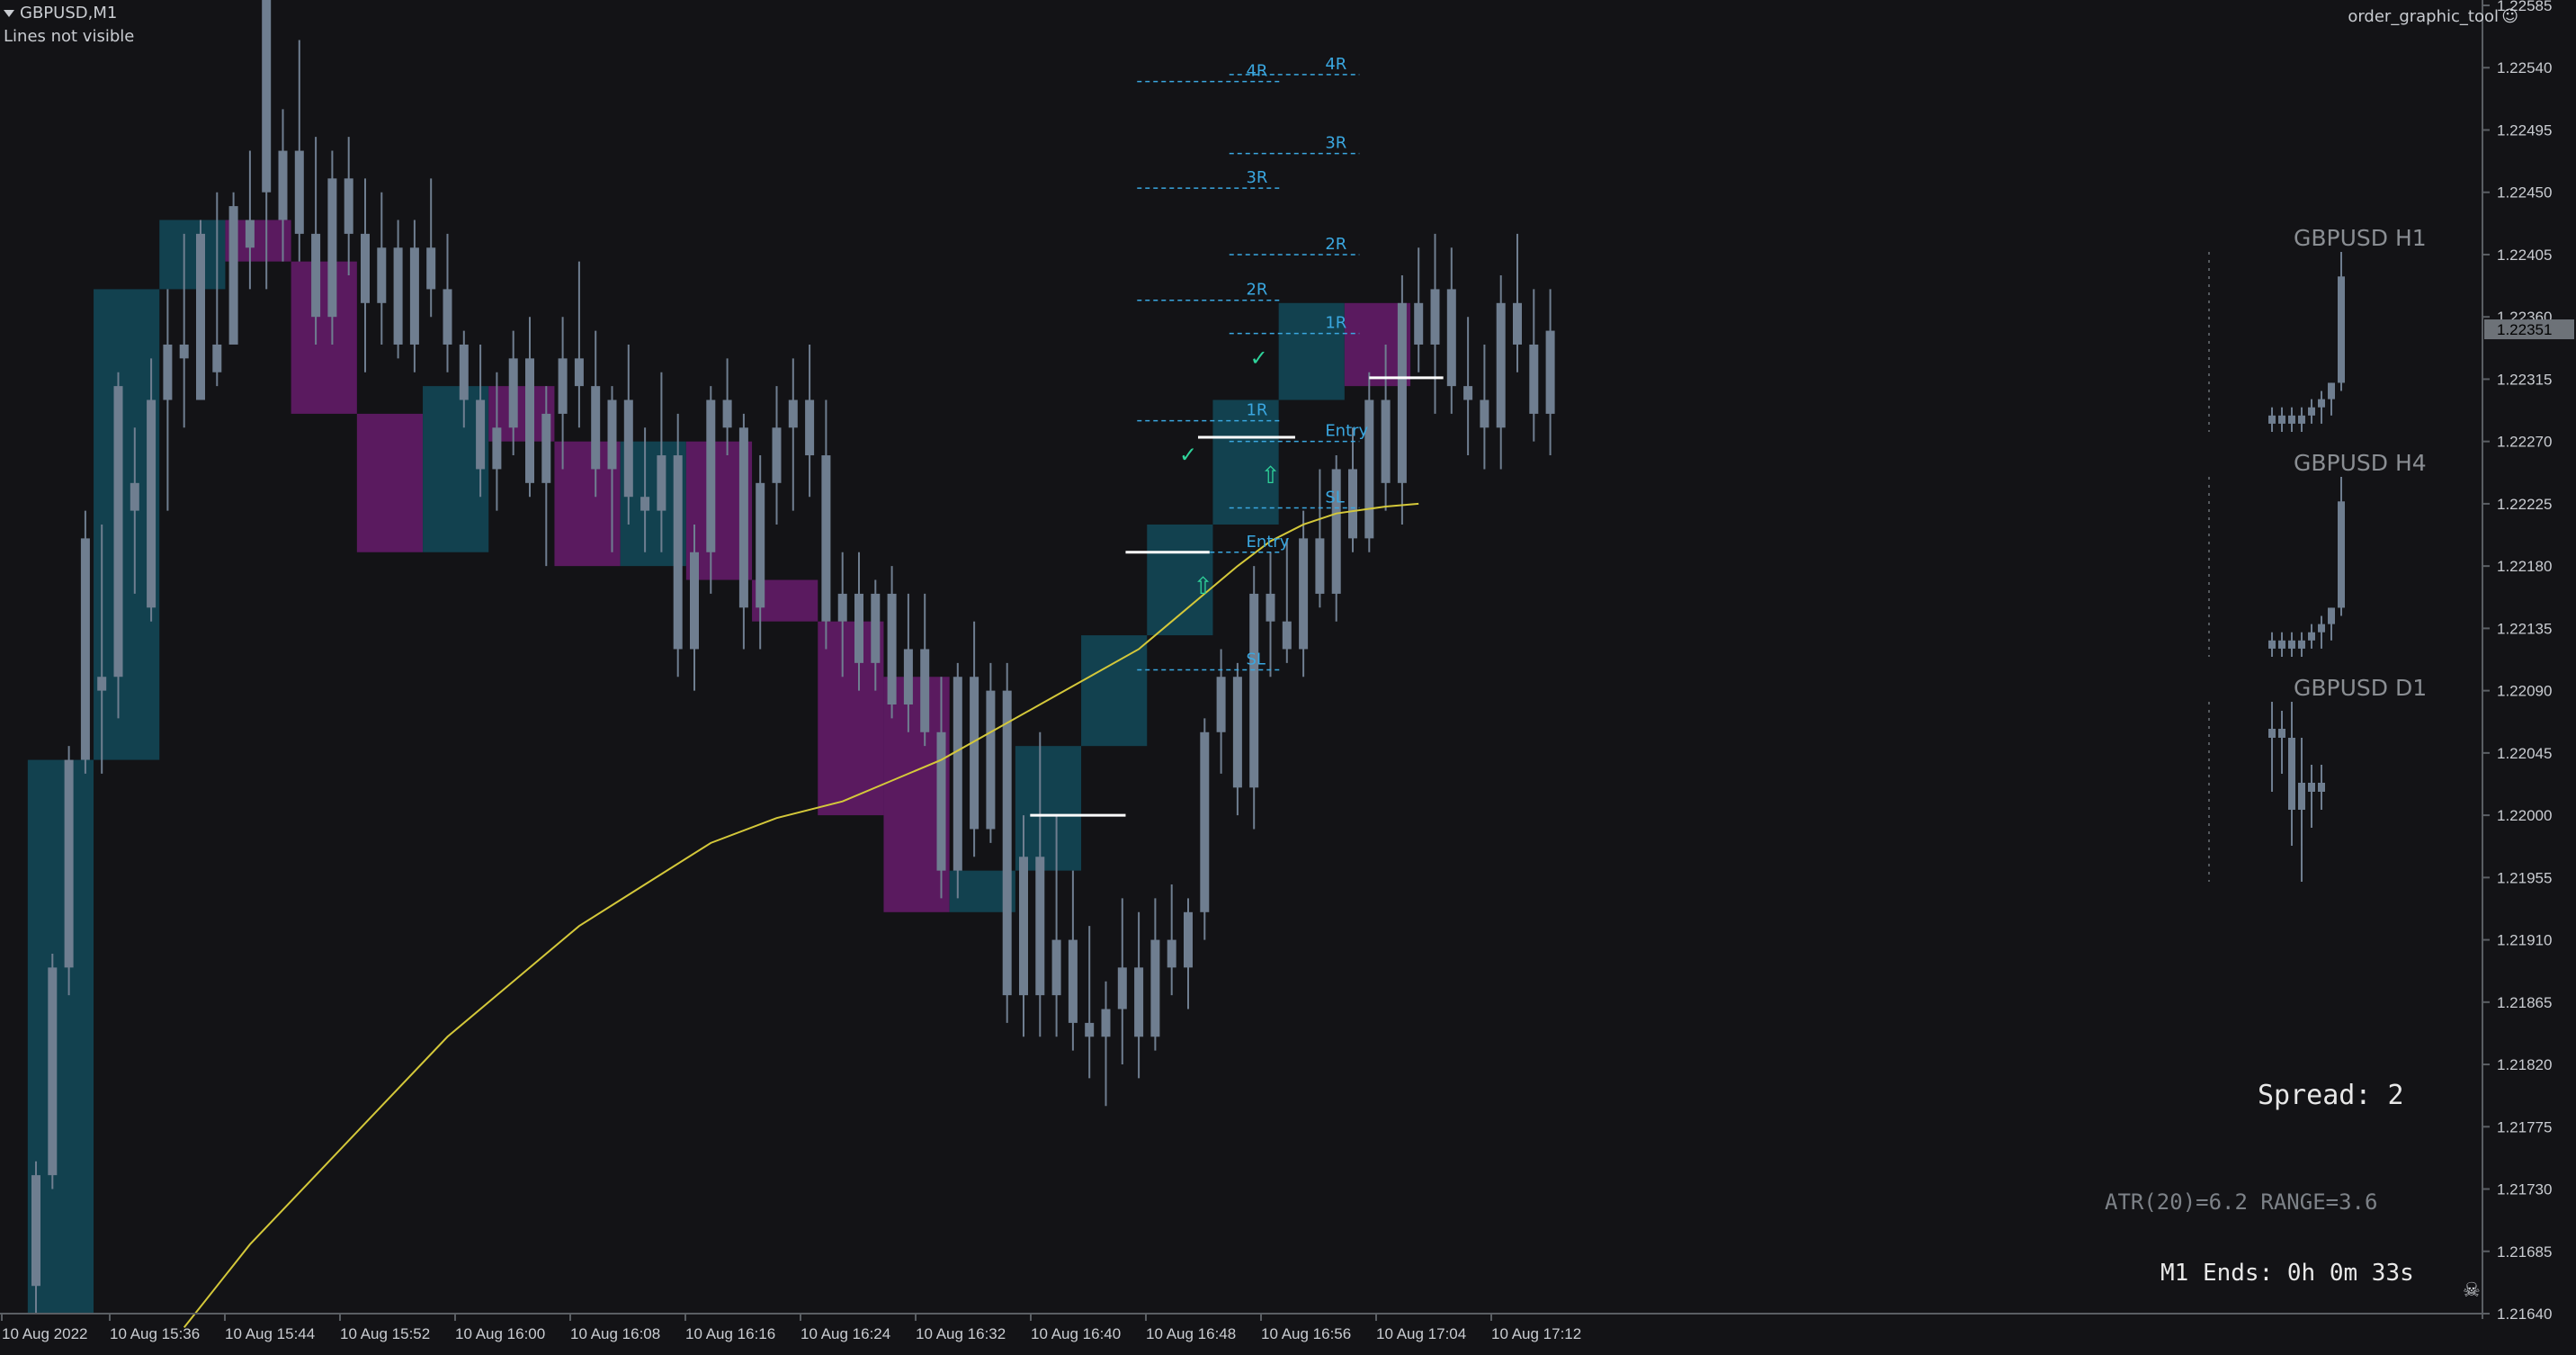 The image size is (2576, 1355). I want to click on price-tick-label: 1.21910, so click(2524, 940).